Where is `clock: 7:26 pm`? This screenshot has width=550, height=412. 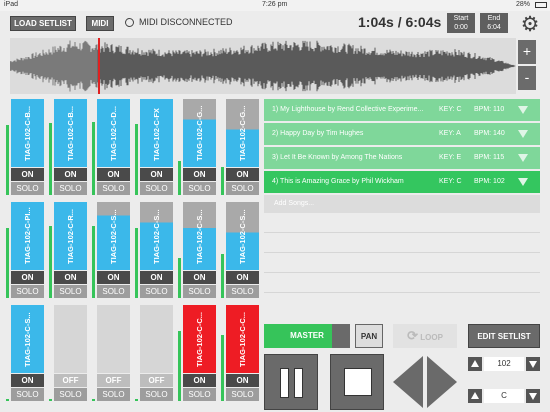
clock: 7:26 pm is located at coordinates (275, 4).